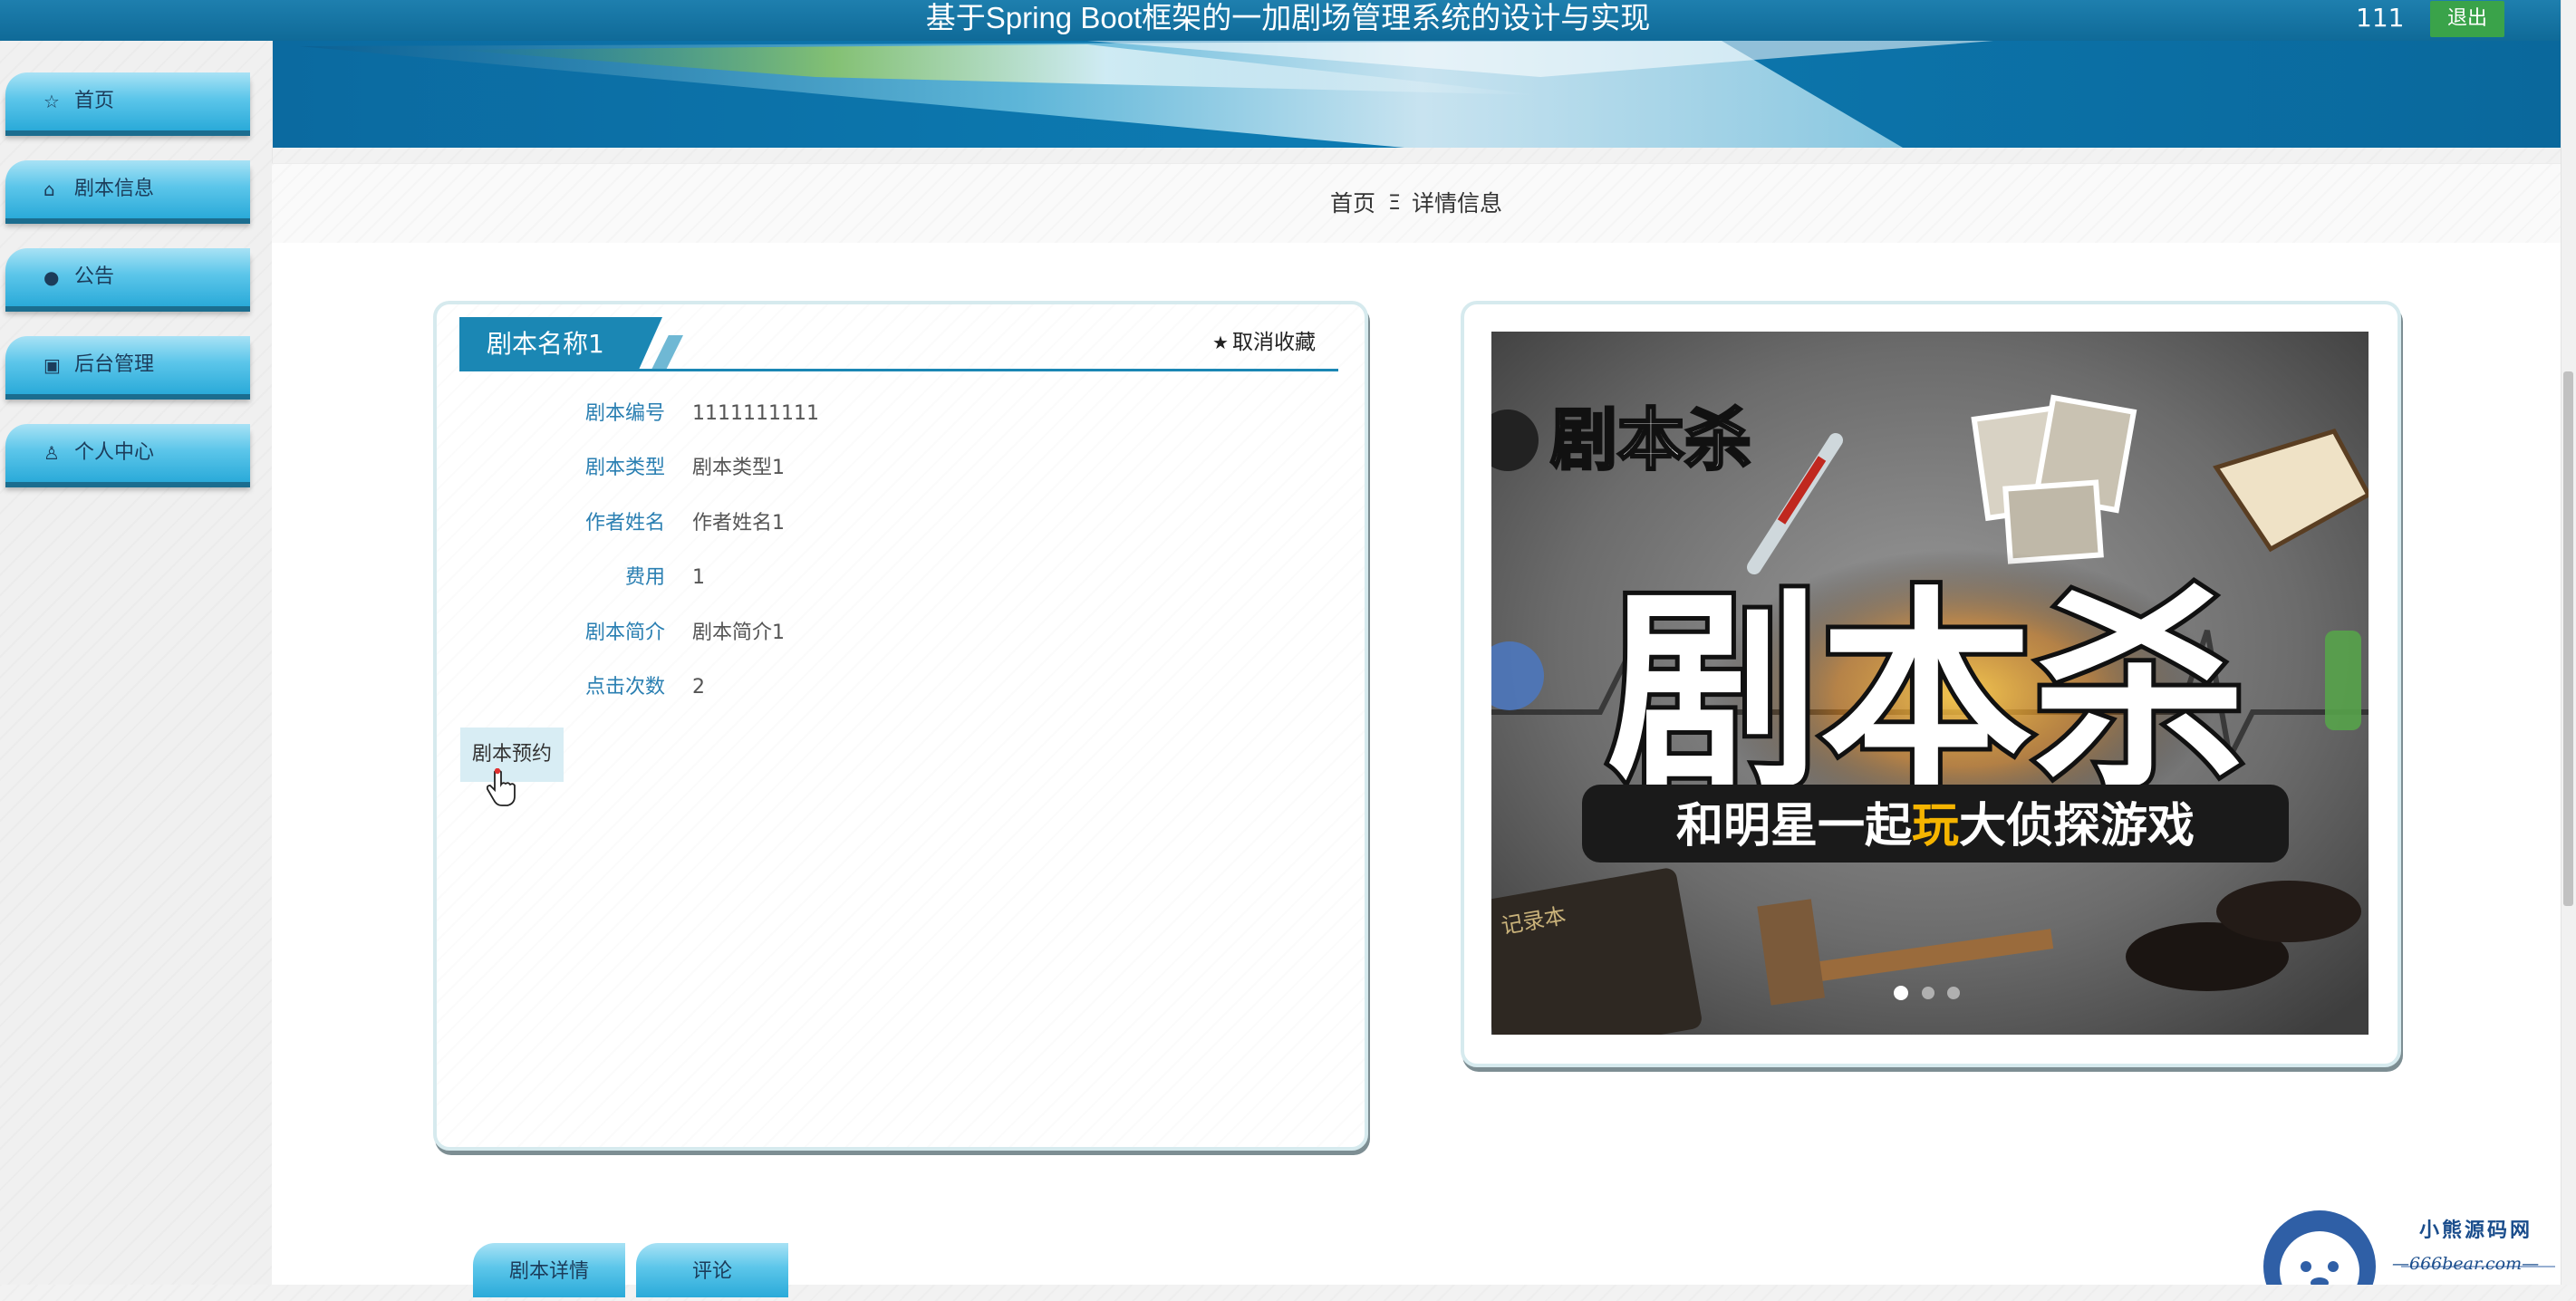 Image resolution: width=2576 pixels, height=1301 pixels. What do you see at coordinates (624, 687) in the screenshot?
I see `field-label-clicks: 点击次数` at bounding box center [624, 687].